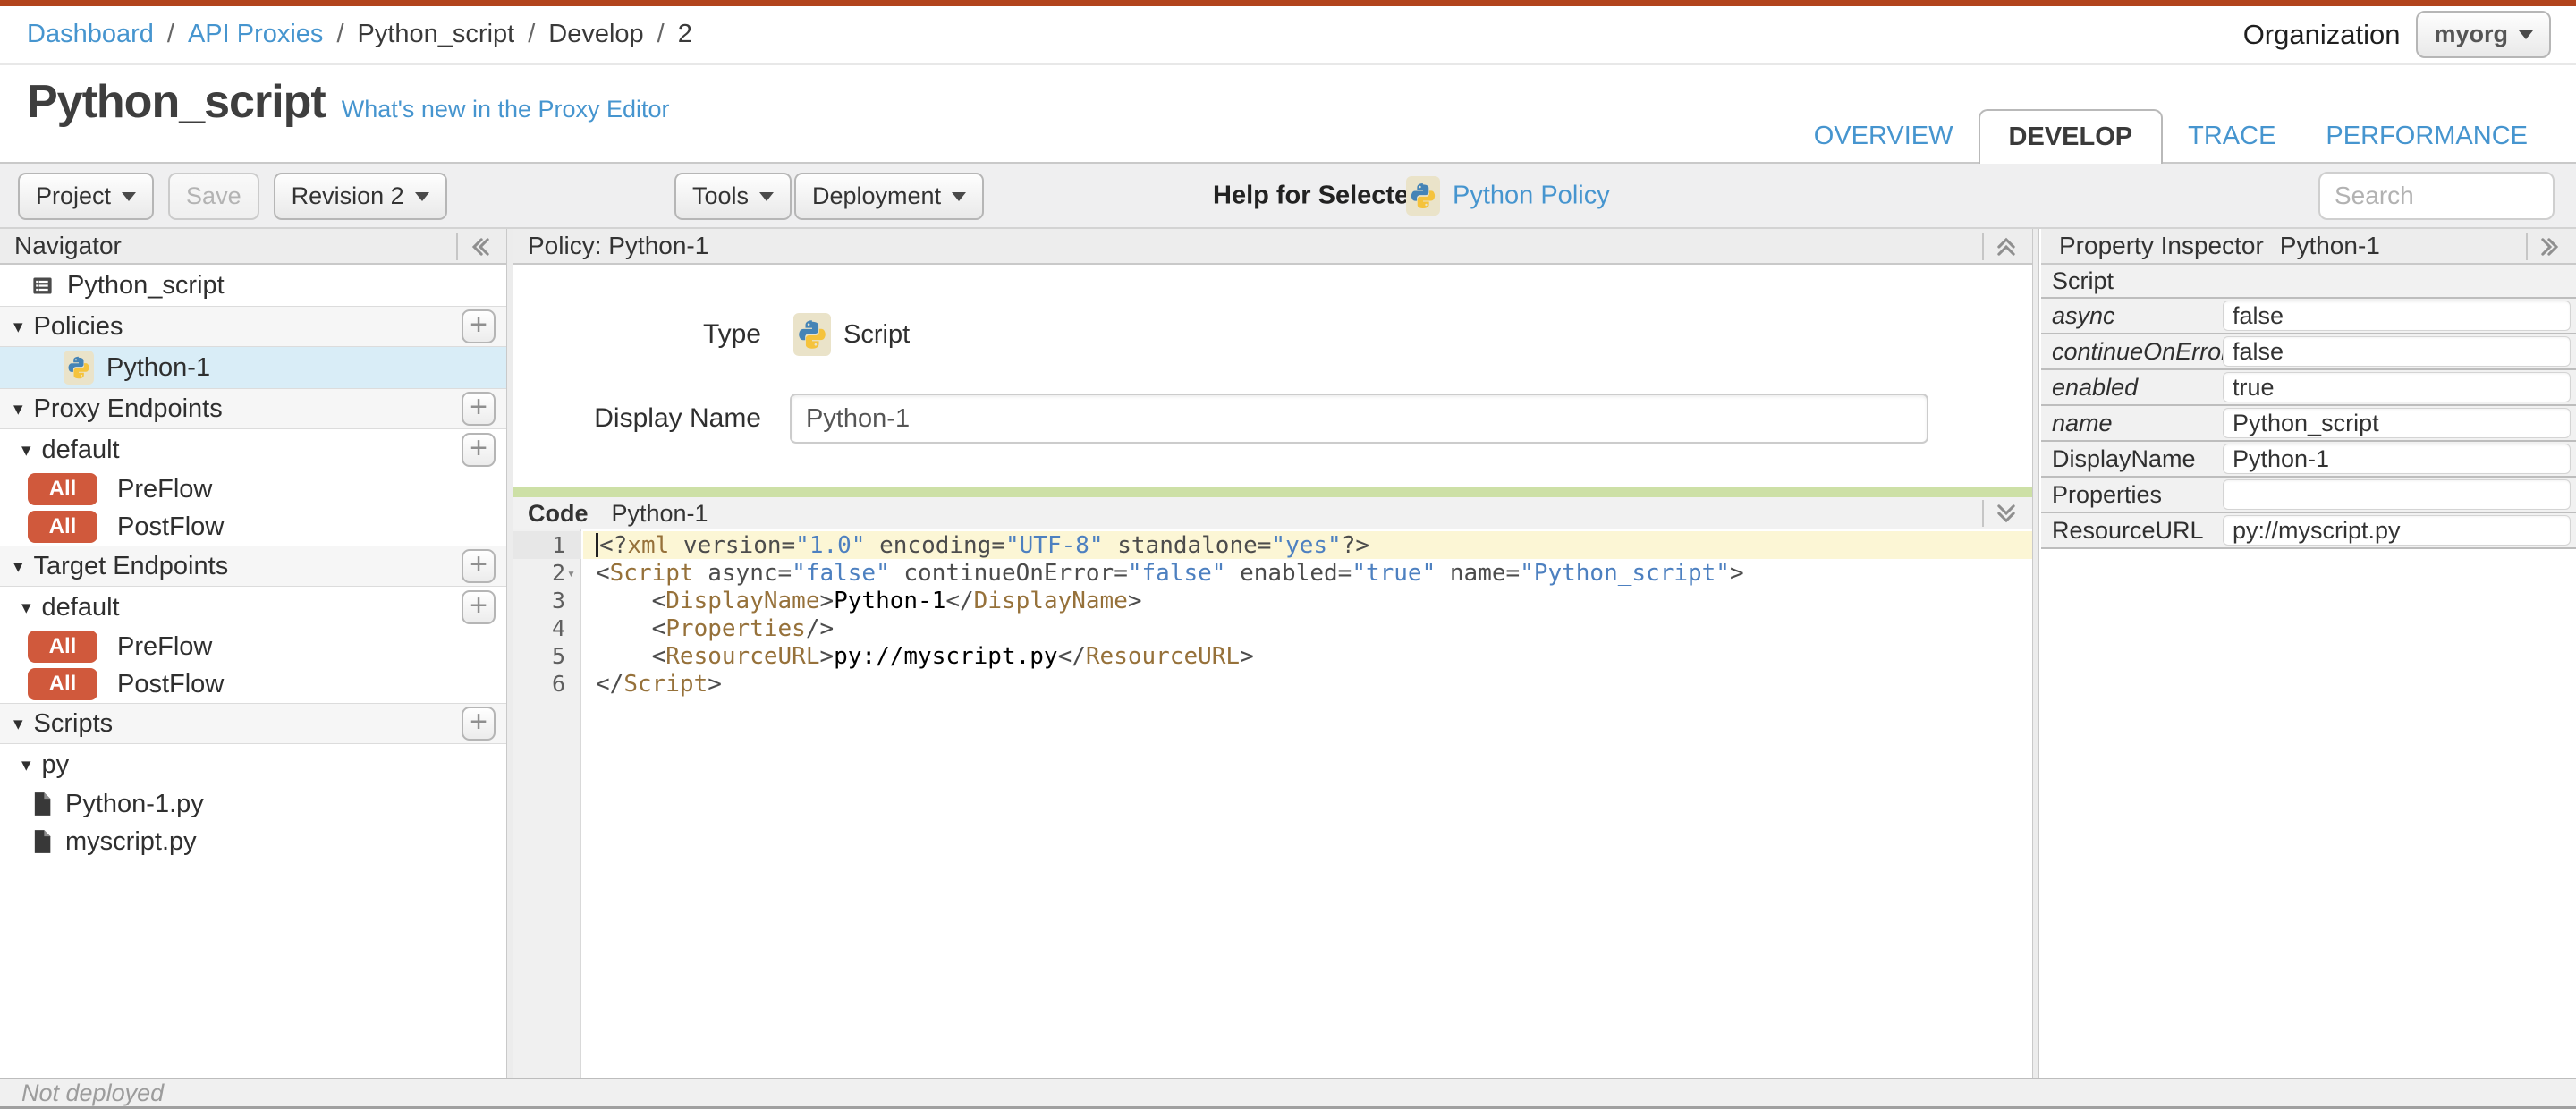 The height and width of the screenshot is (1109, 2576). I want to click on display-name-row: Display Name, so click(1220, 419).